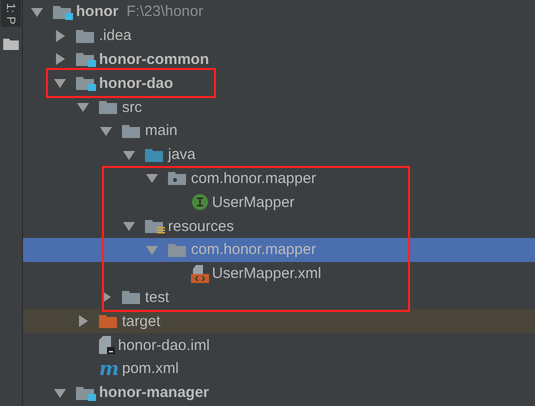 The height and width of the screenshot is (406, 535). What do you see at coordinates (11, 14) in the screenshot?
I see `project-tool-tab: 1: P` at bounding box center [11, 14].